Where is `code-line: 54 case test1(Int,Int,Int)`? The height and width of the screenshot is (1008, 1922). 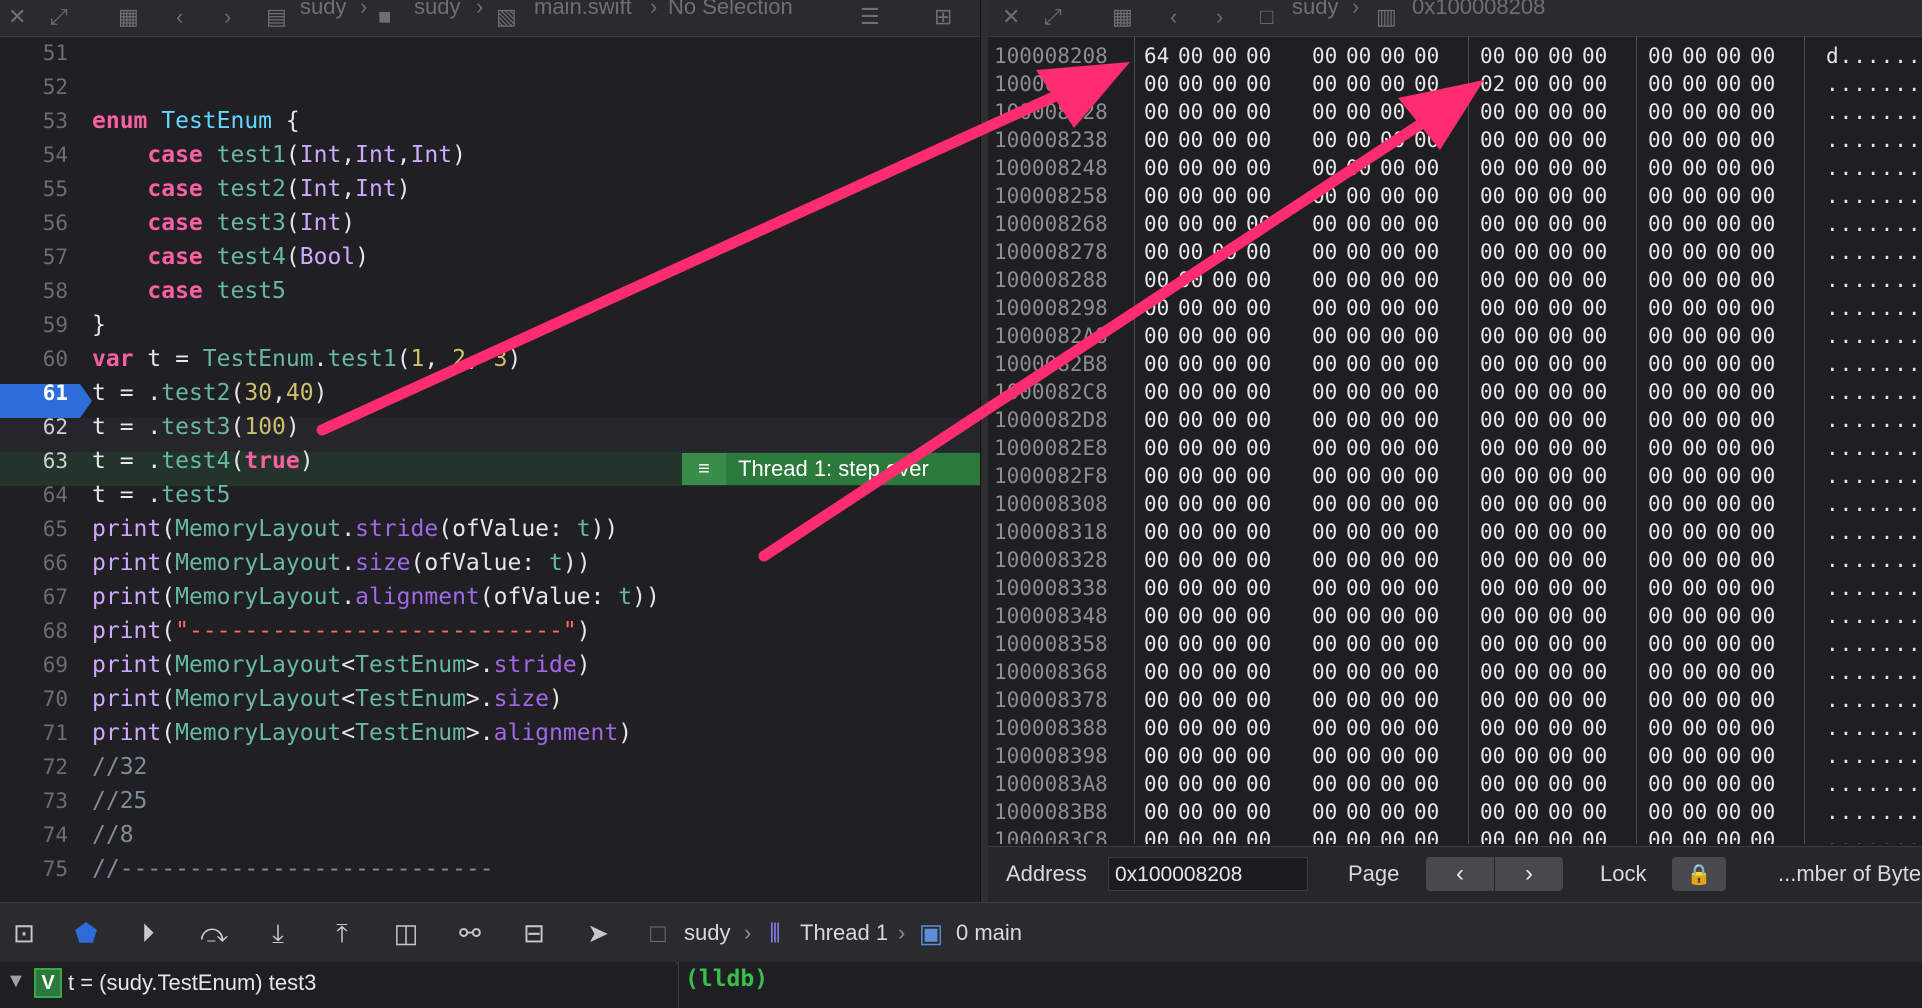
code-line: 54 case test1(Int,Int,Int) is located at coordinates (490, 155).